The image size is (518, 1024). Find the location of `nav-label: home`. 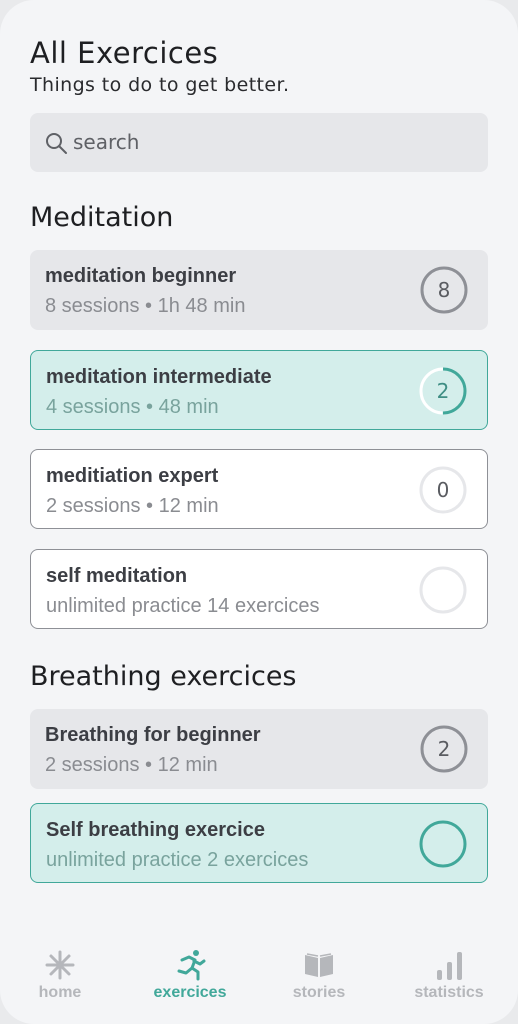

nav-label: home is located at coordinates (60, 992).